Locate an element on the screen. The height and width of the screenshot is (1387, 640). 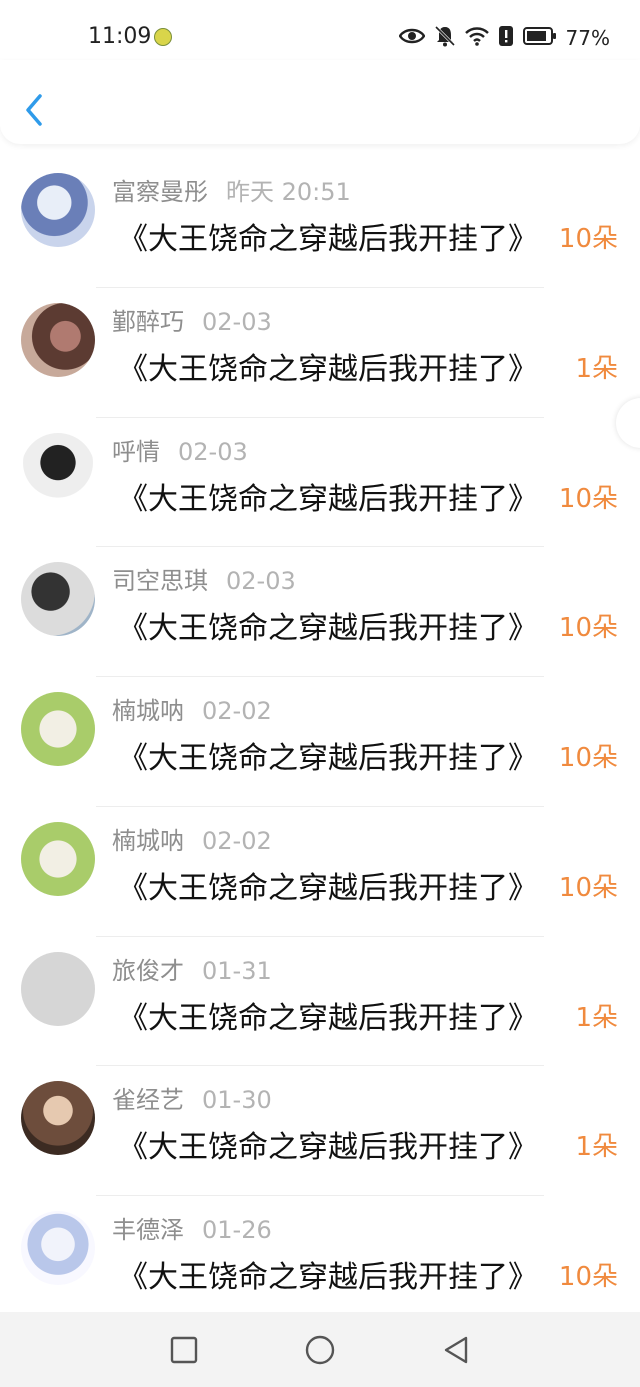
name-line: 旅俊才 01-31 is located at coordinates (192, 968).